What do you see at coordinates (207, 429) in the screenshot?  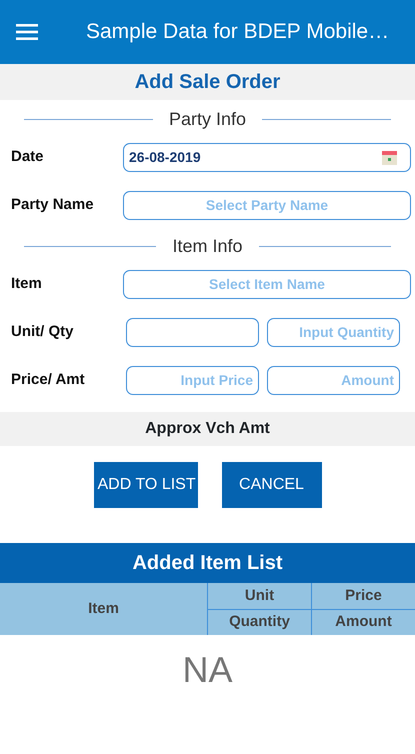 I see `summary-label: Approx Vch Amt` at bounding box center [207, 429].